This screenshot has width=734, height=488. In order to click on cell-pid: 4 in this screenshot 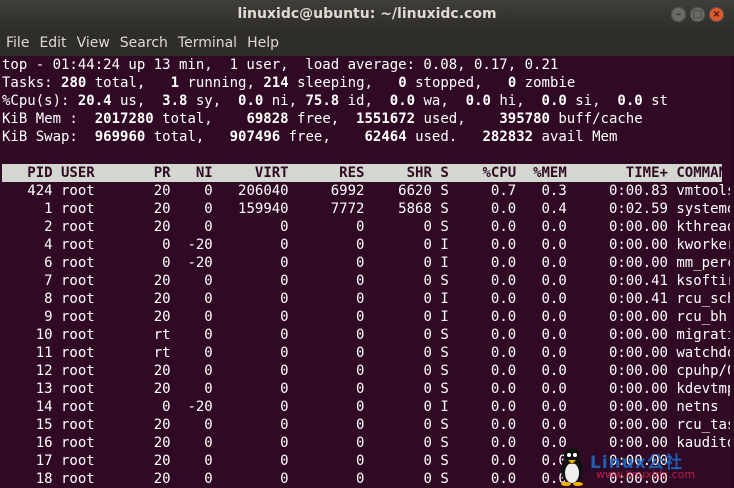, I will do `click(27, 245)`.